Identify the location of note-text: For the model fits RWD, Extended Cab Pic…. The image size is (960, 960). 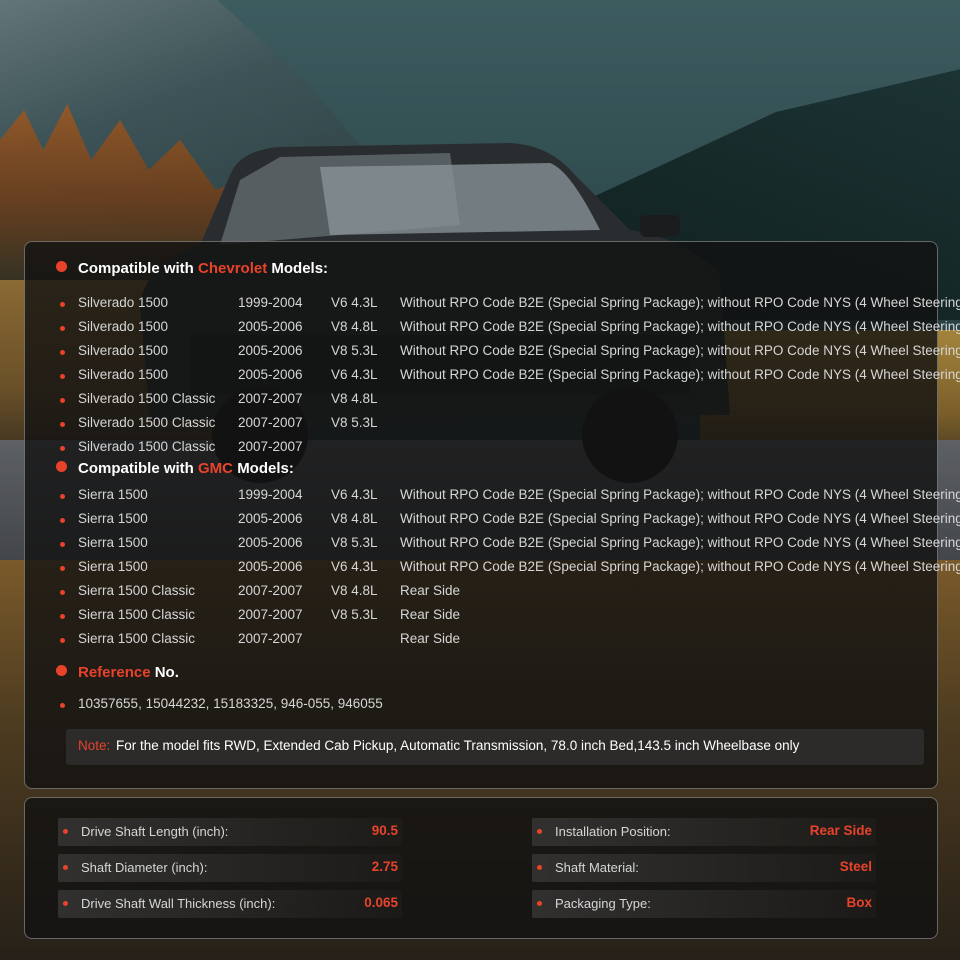
(458, 745).